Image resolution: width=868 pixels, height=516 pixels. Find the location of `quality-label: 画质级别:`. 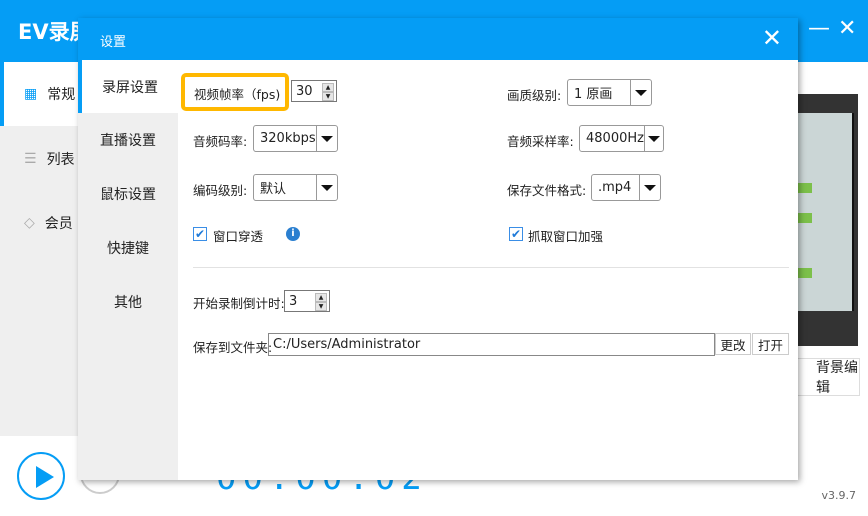

quality-label: 画质级别: is located at coordinates (534, 95).